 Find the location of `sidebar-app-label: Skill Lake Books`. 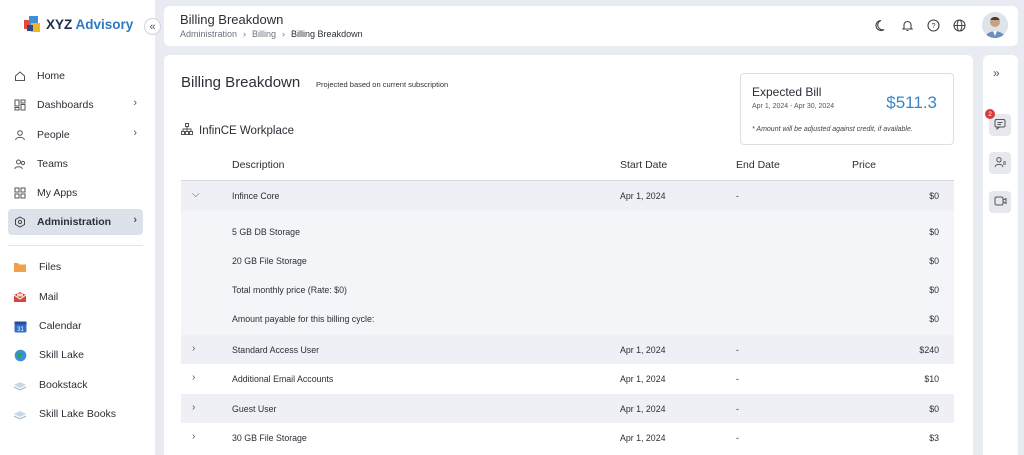

sidebar-app-label: Skill Lake Books is located at coordinates (78, 413).